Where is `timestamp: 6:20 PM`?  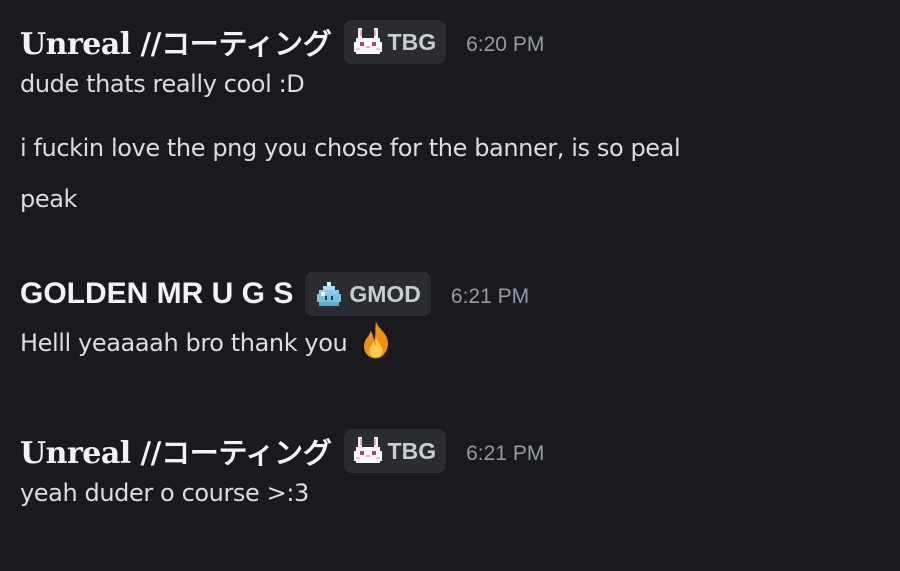
timestamp: 6:20 PM is located at coordinates (505, 45).